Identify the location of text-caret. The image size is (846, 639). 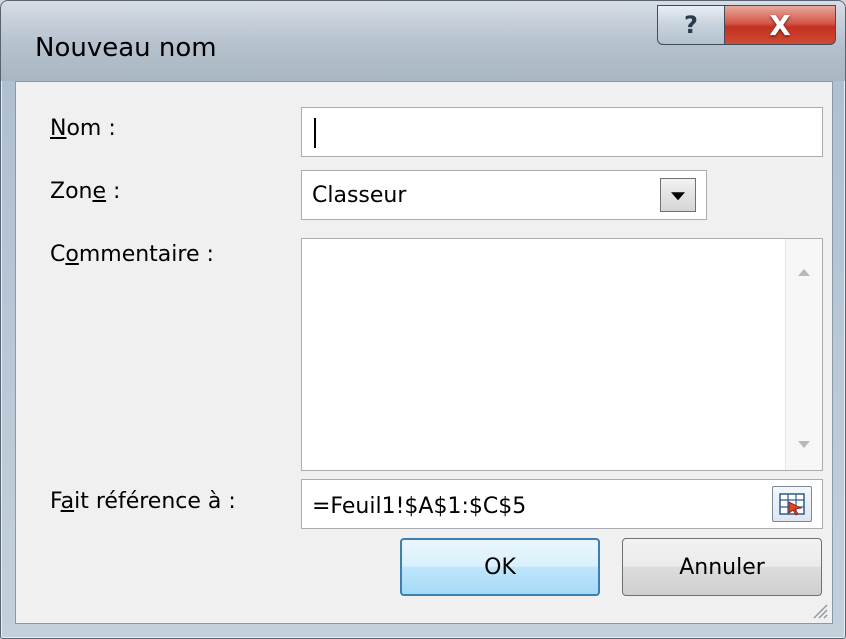
(315, 133).